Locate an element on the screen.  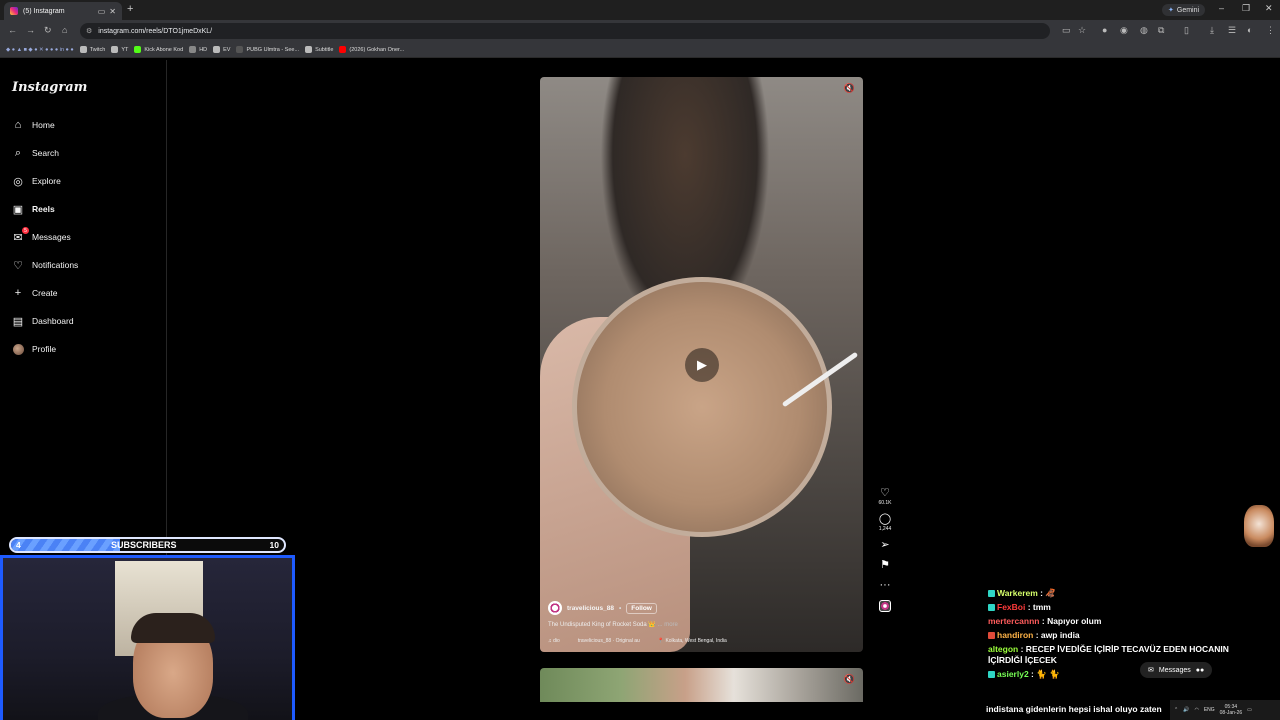
close-tab-icon: ✕ is located at coordinates (112, 11).